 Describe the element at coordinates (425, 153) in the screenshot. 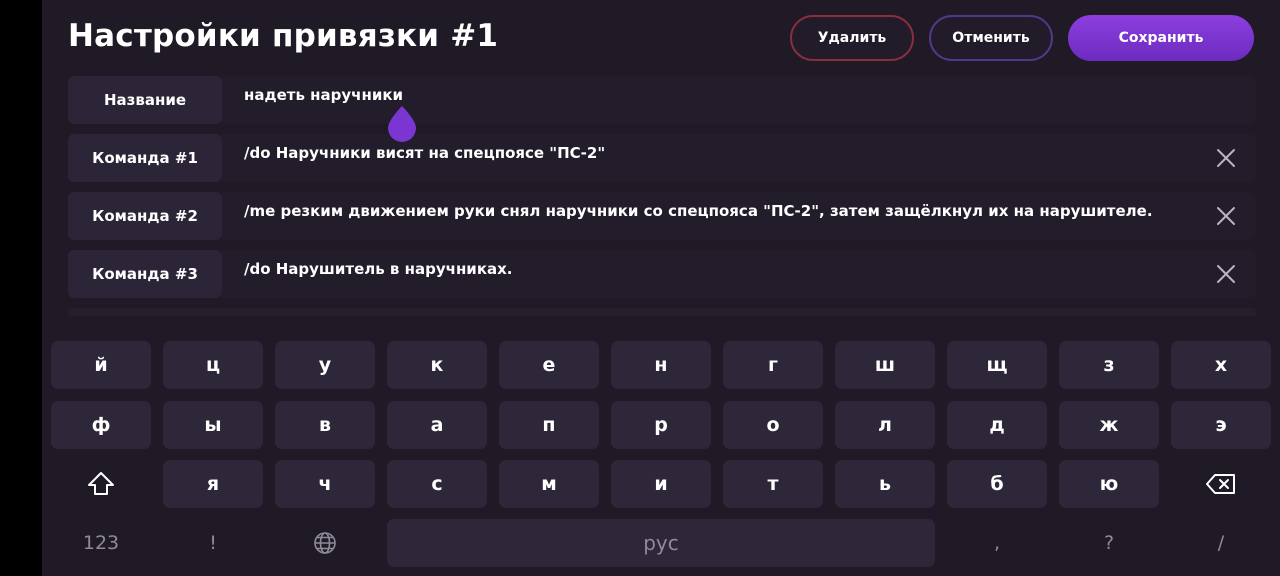

I see `command-value: /do Наручники висят на спецпоясе "ПС-2"` at that location.